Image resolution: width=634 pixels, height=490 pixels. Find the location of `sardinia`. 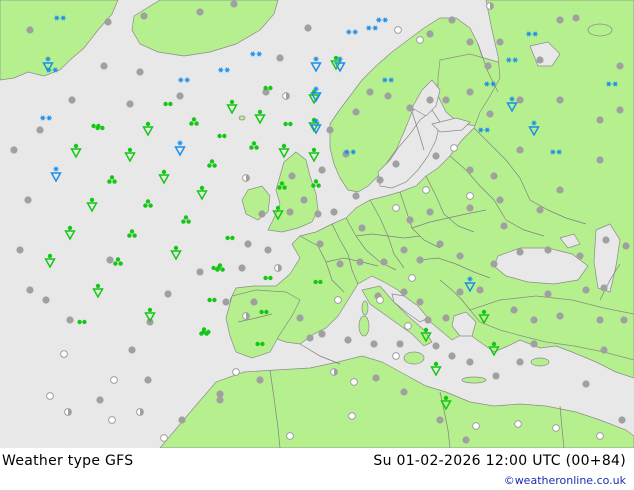

sardinia is located at coordinates (364, 326).